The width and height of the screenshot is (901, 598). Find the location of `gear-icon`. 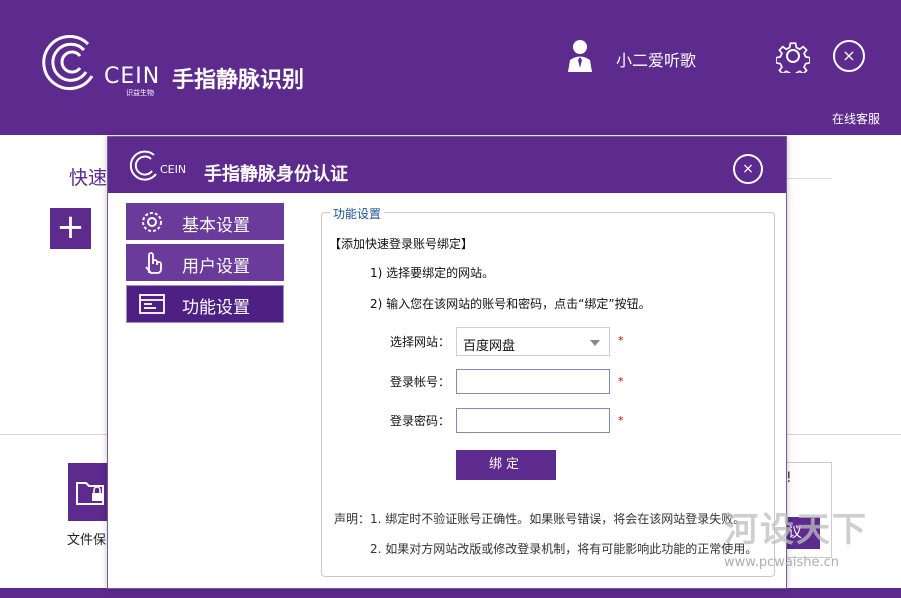

gear-icon is located at coordinates (152, 222).